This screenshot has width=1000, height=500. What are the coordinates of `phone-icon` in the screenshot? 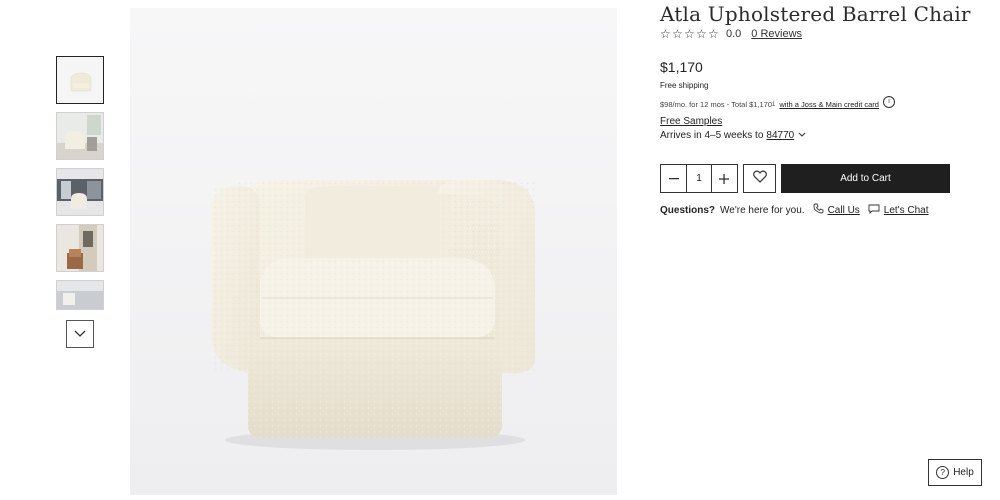 It's located at (818, 210).